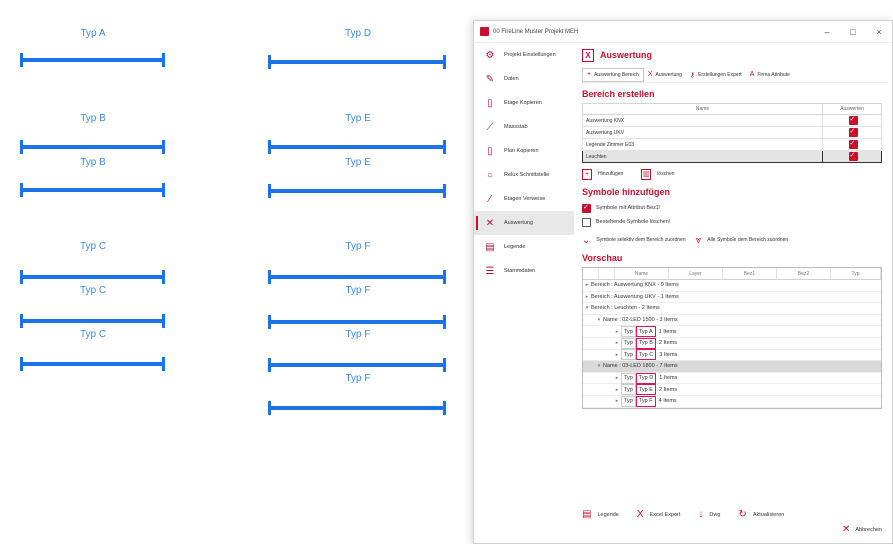 The height and width of the screenshot is (544, 893). What do you see at coordinates (732, 390) in the screenshot?
I see `tree-row: ▸ Typ Typ E2 Items` at bounding box center [732, 390].